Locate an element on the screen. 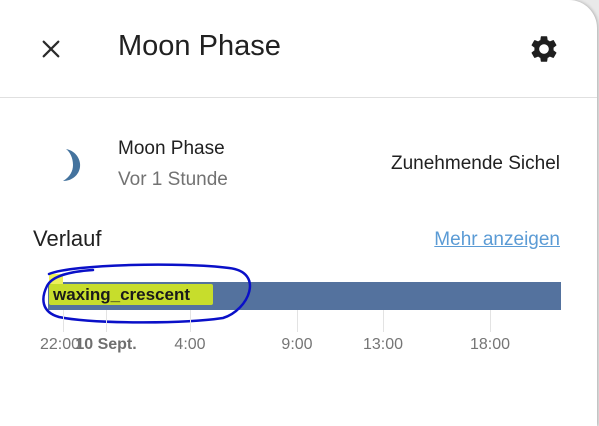  entity-state: Zunehmende Sichel is located at coordinates (475, 163).